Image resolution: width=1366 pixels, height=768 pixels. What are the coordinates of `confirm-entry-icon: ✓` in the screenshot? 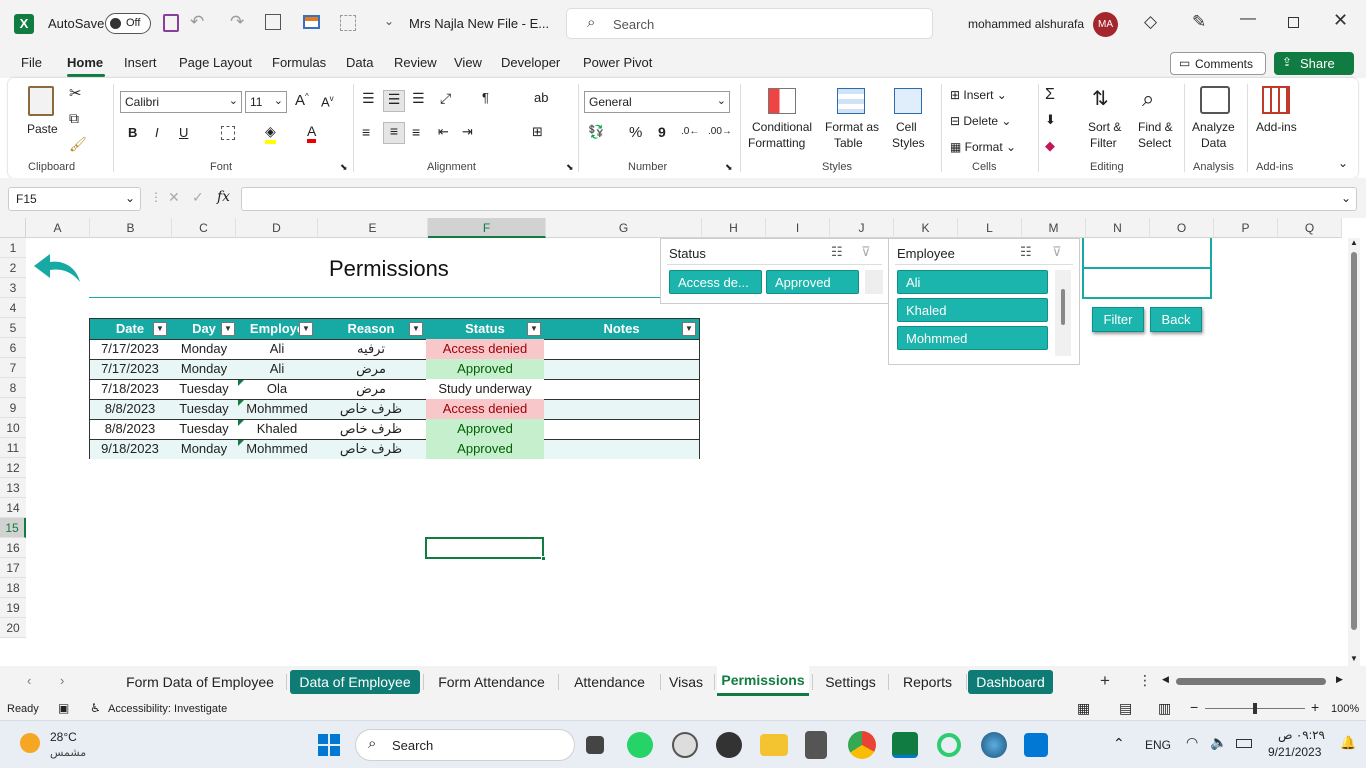 It's located at (198, 197).